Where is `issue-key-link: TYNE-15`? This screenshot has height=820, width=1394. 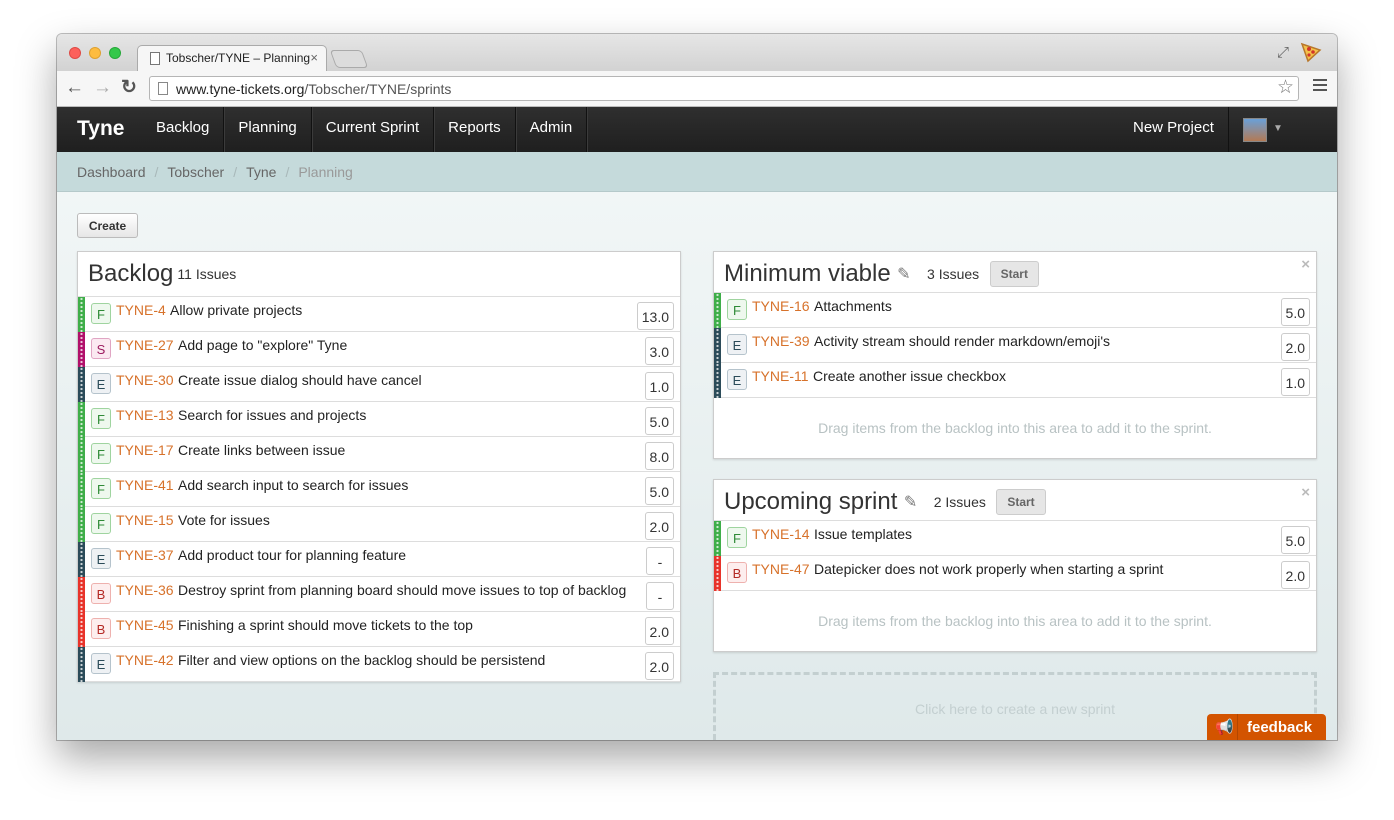 issue-key-link: TYNE-15 is located at coordinates (145, 520).